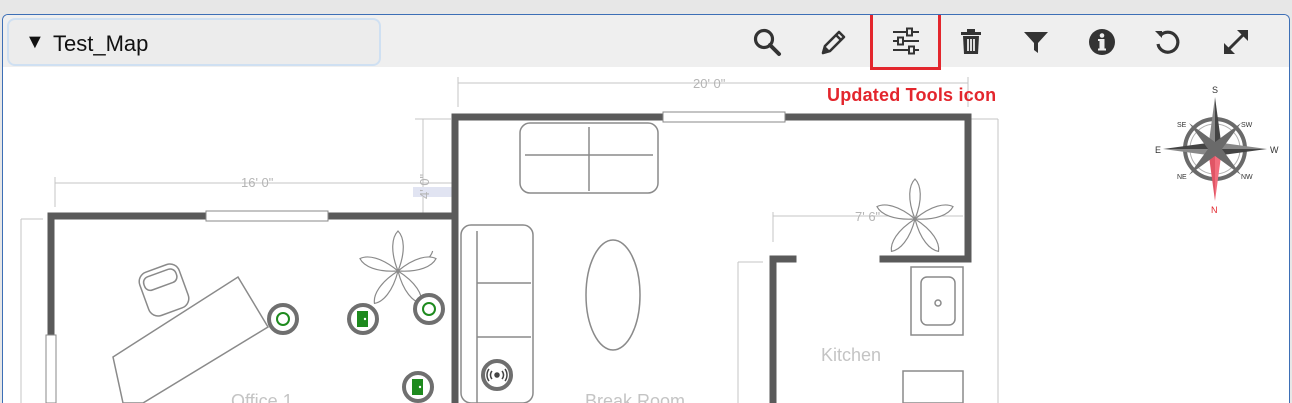  I want to click on room-label-break-room: Break Room, so click(635, 397).